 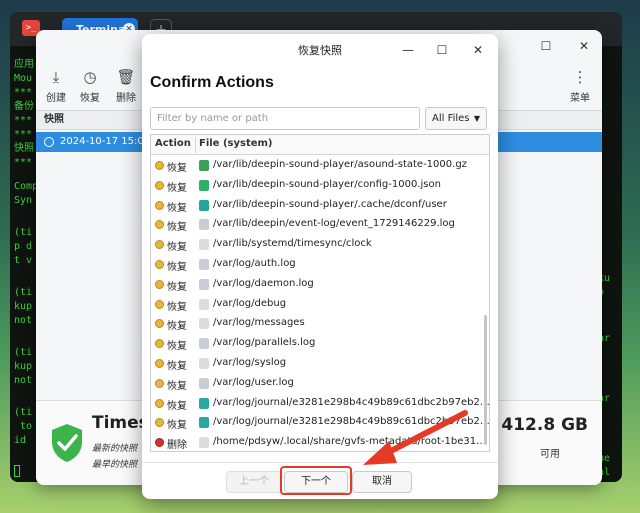 What do you see at coordinates (451, 118) in the screenshot?
I see `file-filter-value: All Files` at bounding box center [451, 118].